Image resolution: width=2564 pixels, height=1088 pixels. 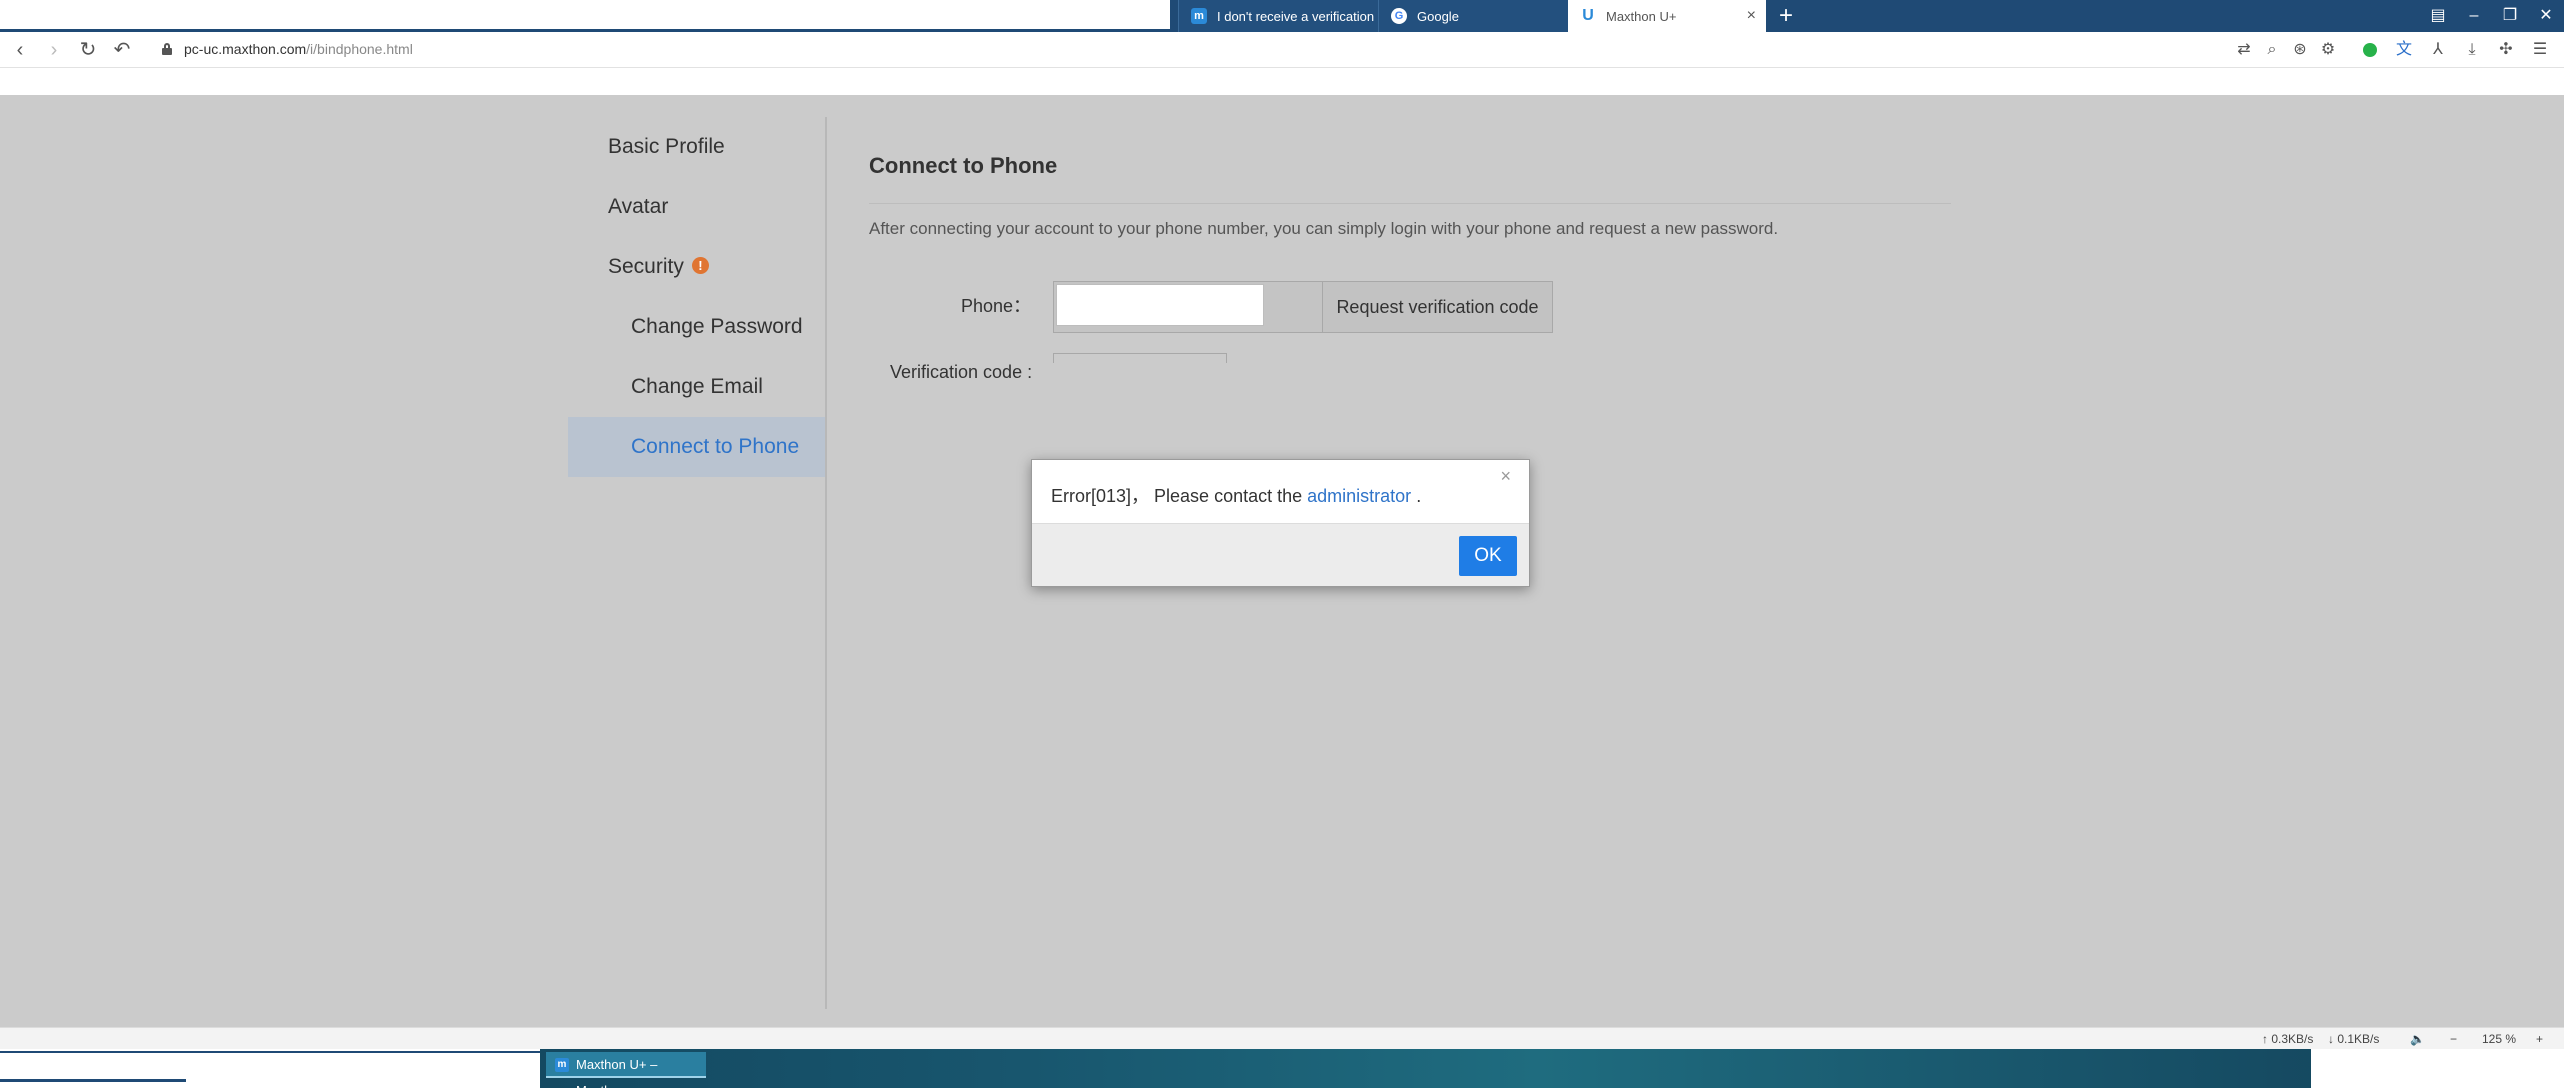 What do you see at coordinates (963, 165) in the screenshot?
I see `page-title: Connect to Phone` at bounding box center [963, 165].